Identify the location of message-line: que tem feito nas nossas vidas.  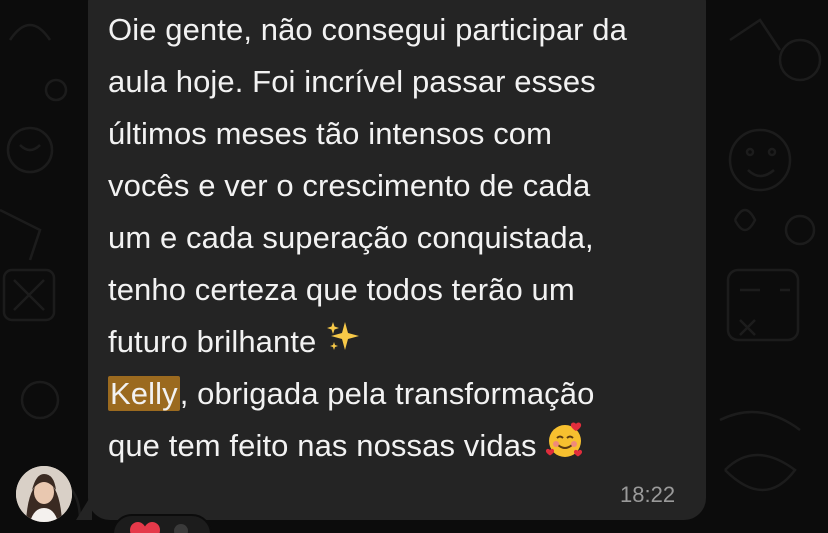
(403, 446).